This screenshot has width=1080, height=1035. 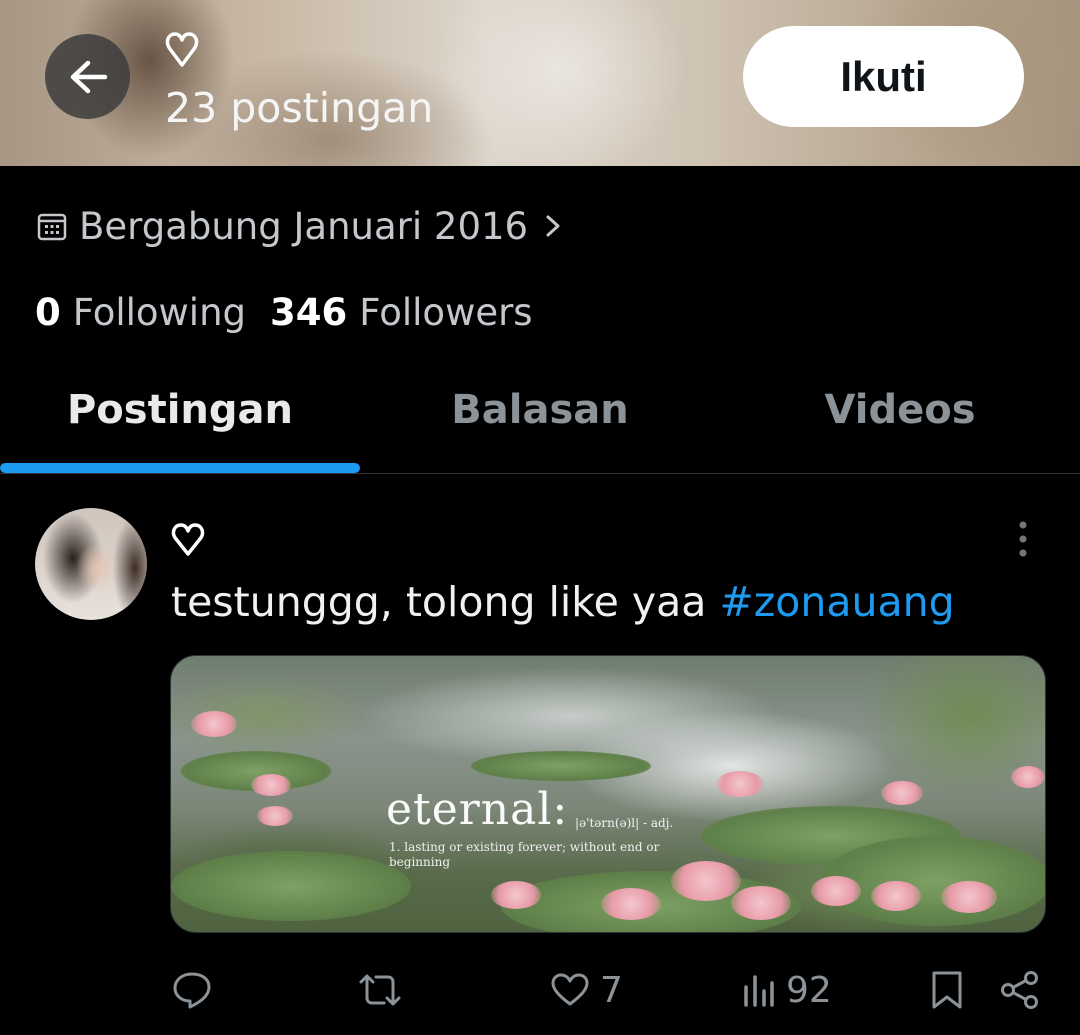 What do you see at coordinates (188, 540) in the screenshot?
I see `author-name-heart-icon` at bounding box center [188, 540].